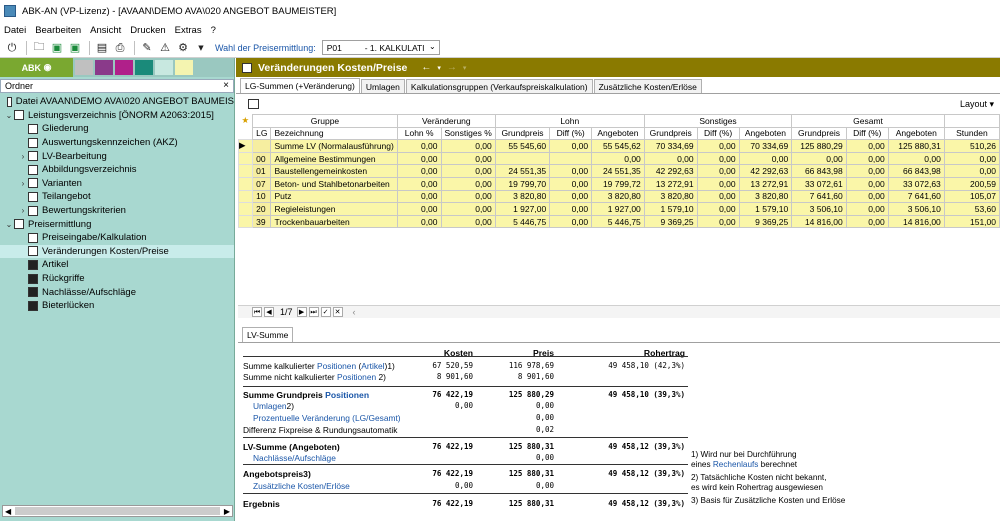 The height and width of the screenshot is (521, 1000). I want to click on table-cell: Baustellengemeinkosten, so click(334, 171).